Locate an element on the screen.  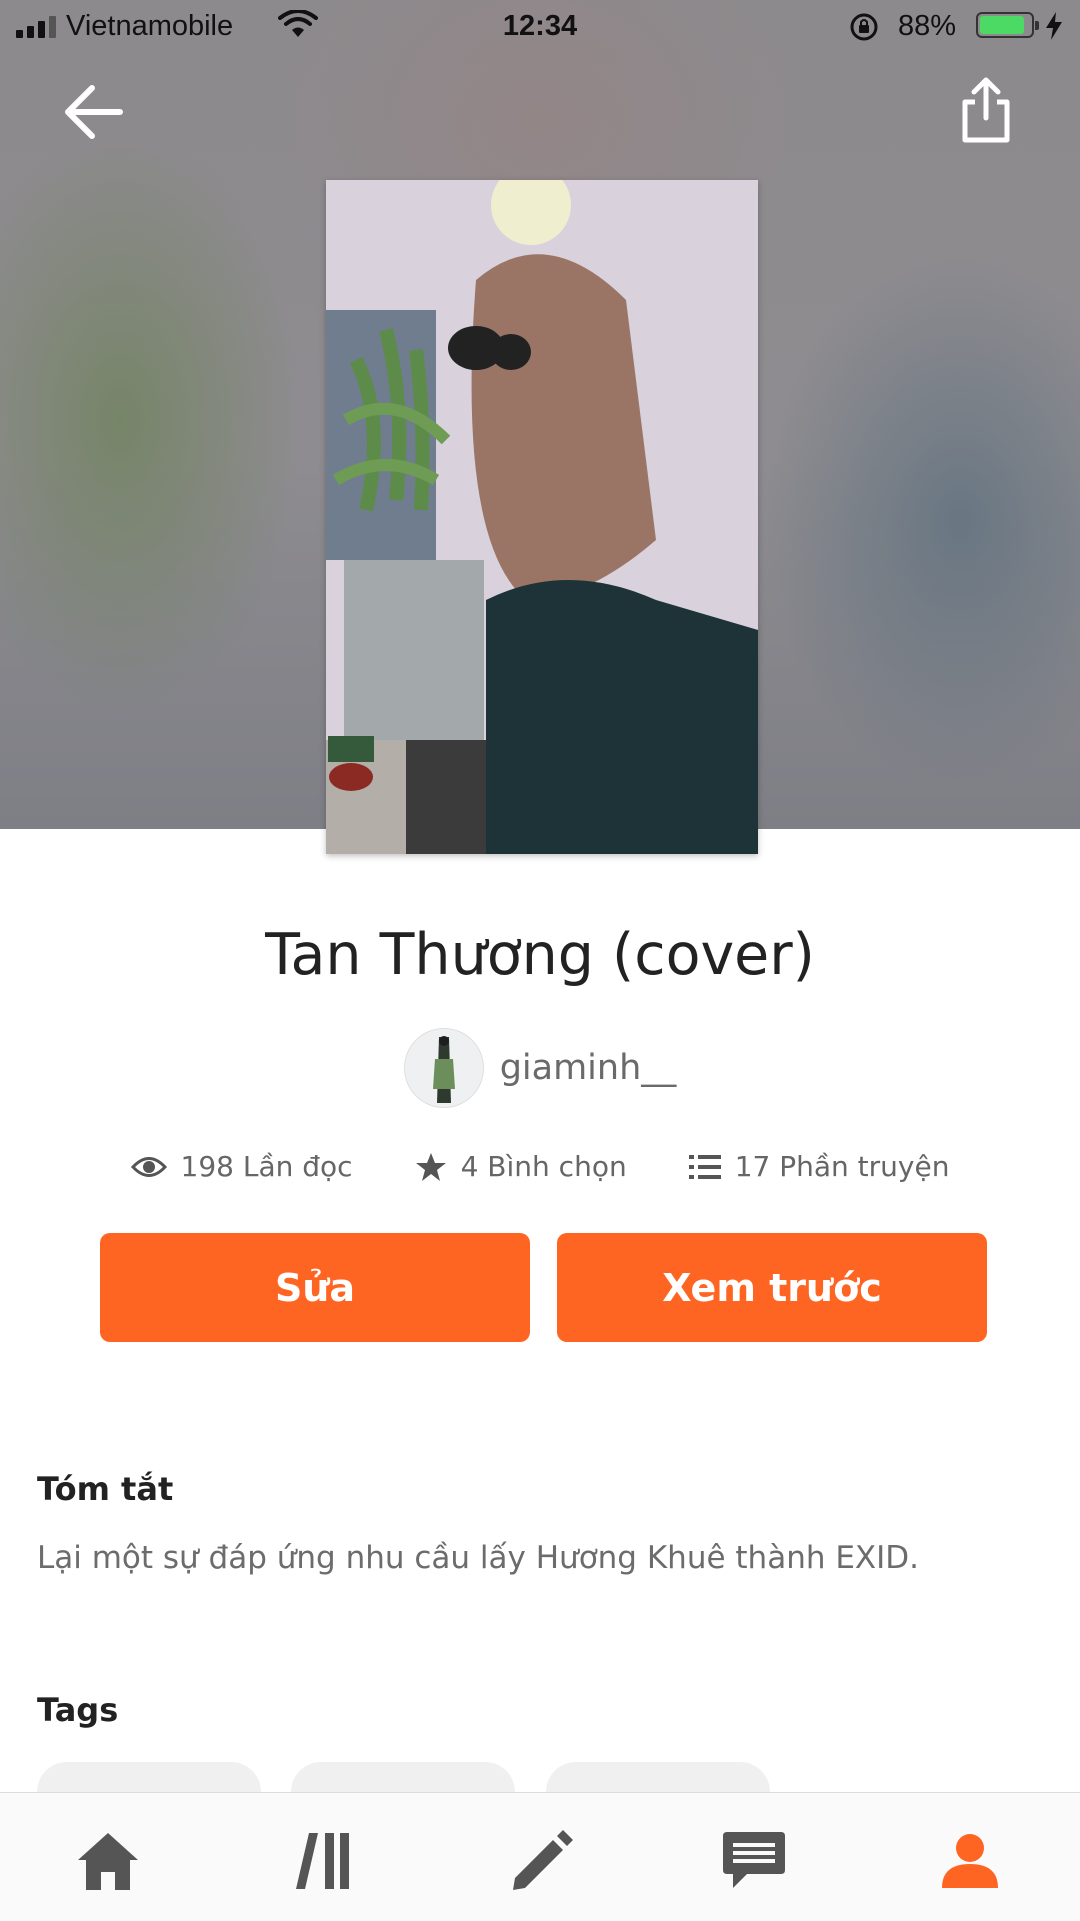
charging-icon is located at coordinates (1054, 26).